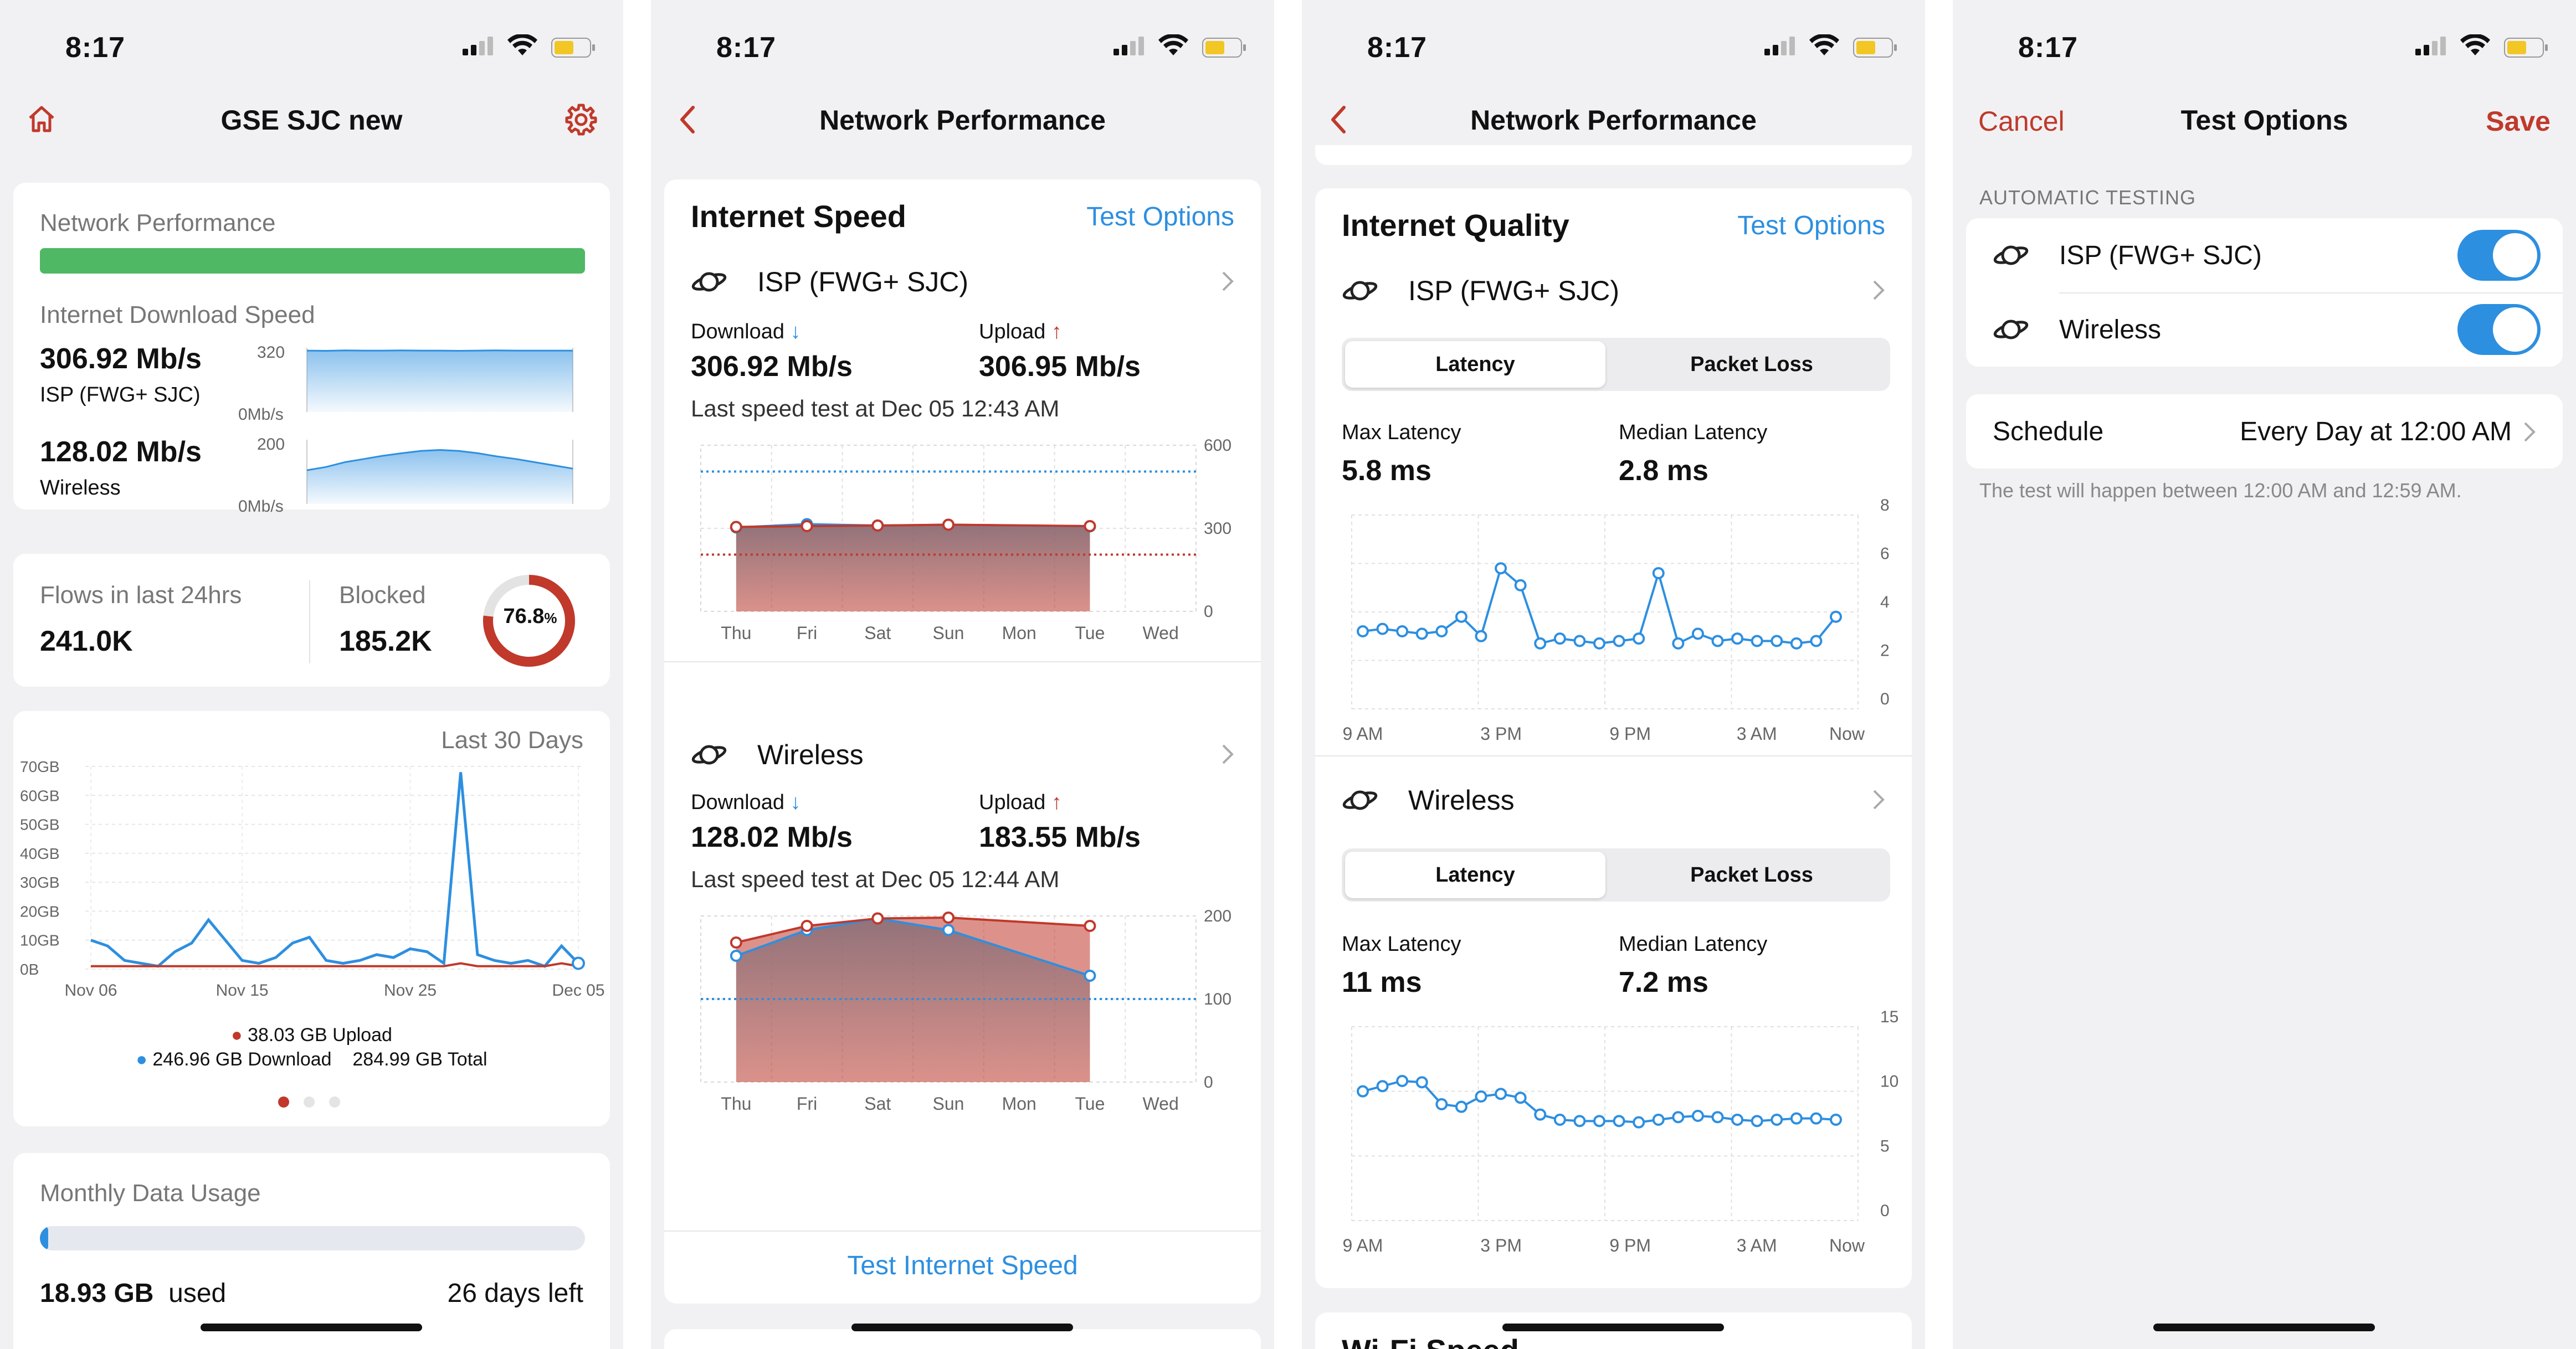 Image resolution: width=2576 pixels, height=1349 pixels. I want to click on latency-y-tick: 15, so click(1889, 1018).